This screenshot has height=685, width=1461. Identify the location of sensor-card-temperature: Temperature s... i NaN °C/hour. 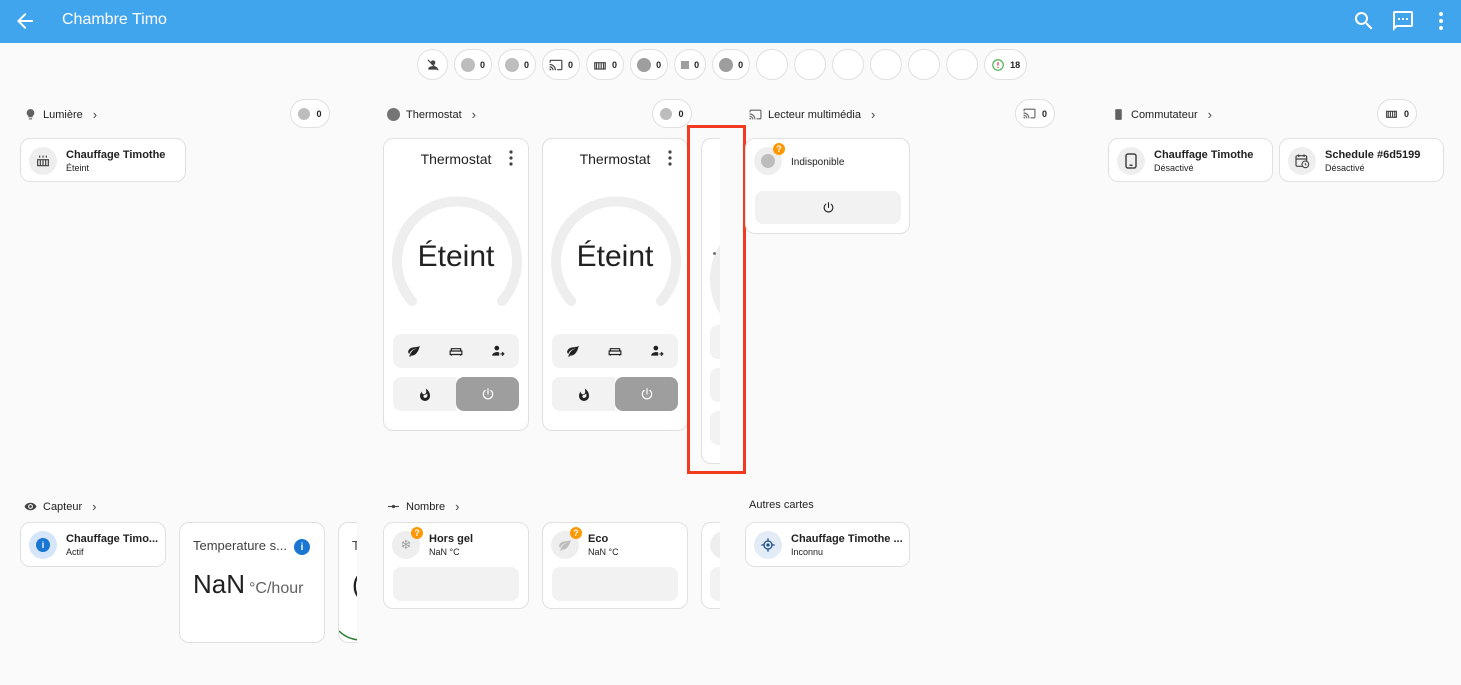
(252, 582).